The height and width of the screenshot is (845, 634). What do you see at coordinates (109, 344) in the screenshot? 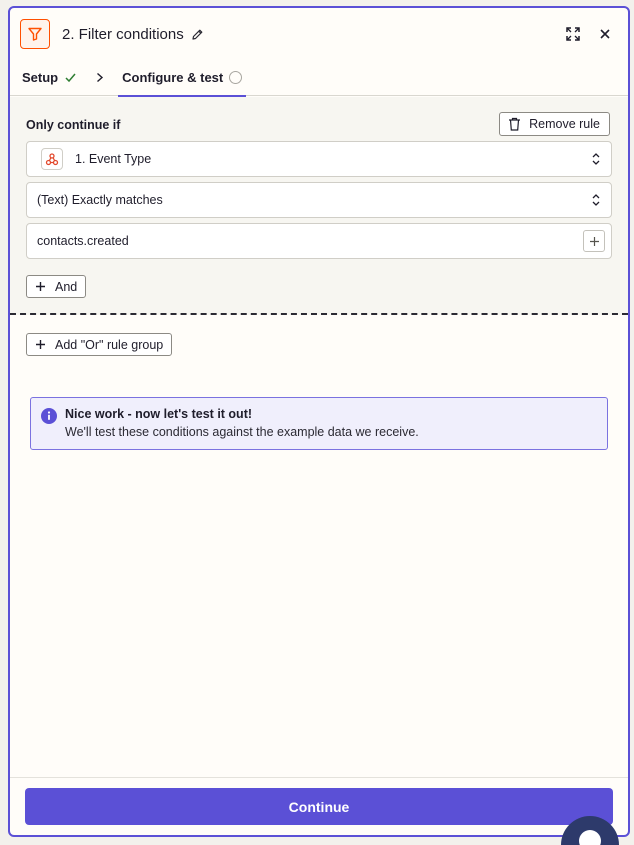
I see `or-label: Add "Or" rule group` at bounding box center [109, 344].